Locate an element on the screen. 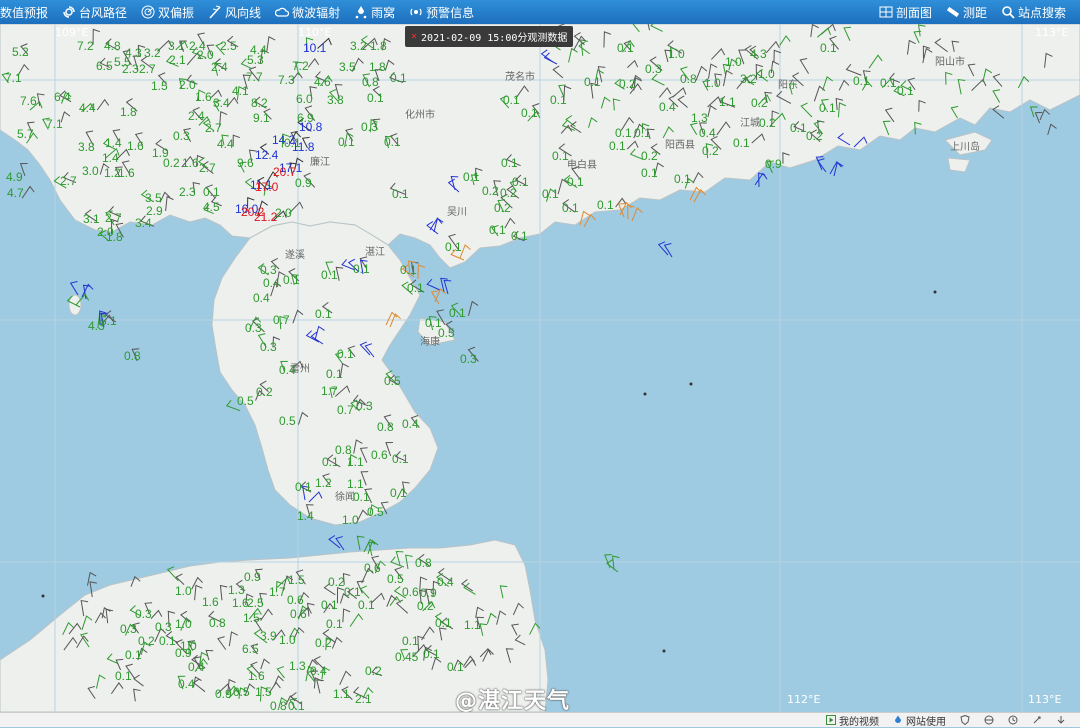  status-my-video: 我的视频 is located at coordinates (852, 720).